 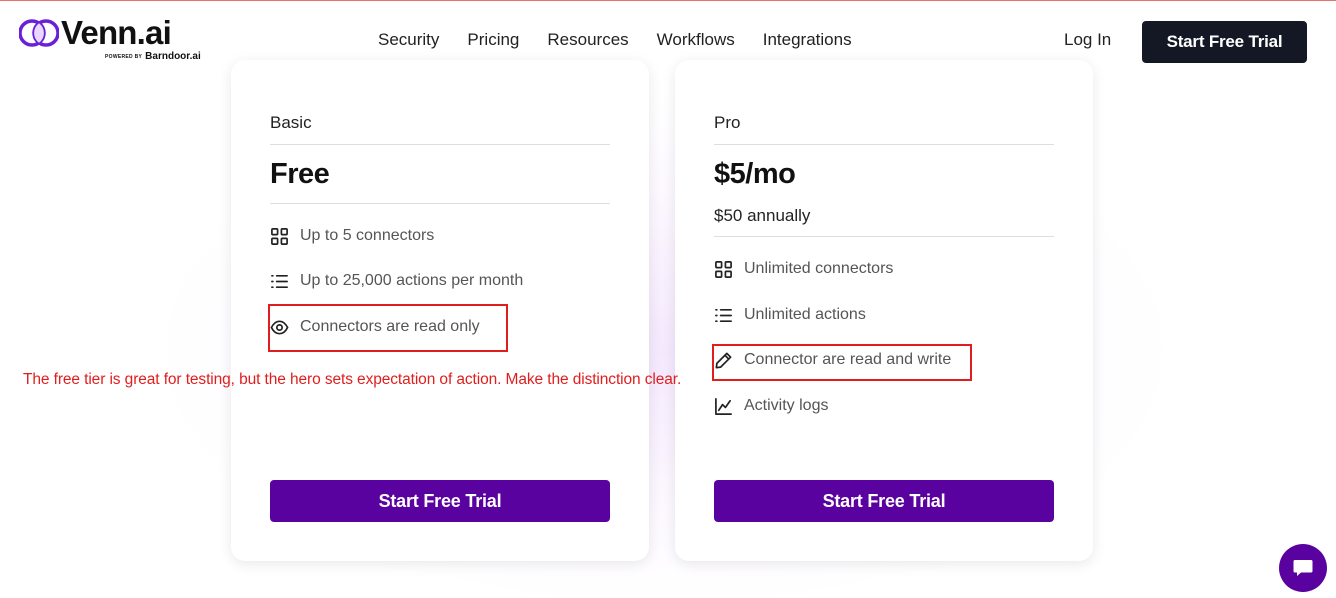 What do you see at coordinates (723, 406) in the screenshot?
I see `chart-line-icon` at bounding box center [723, 406].